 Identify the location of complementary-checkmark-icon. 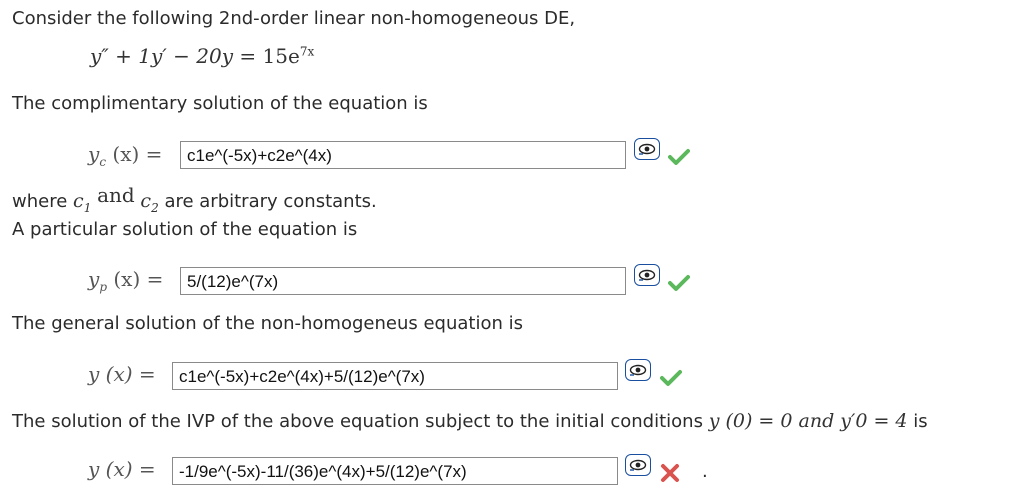
(679, 157).